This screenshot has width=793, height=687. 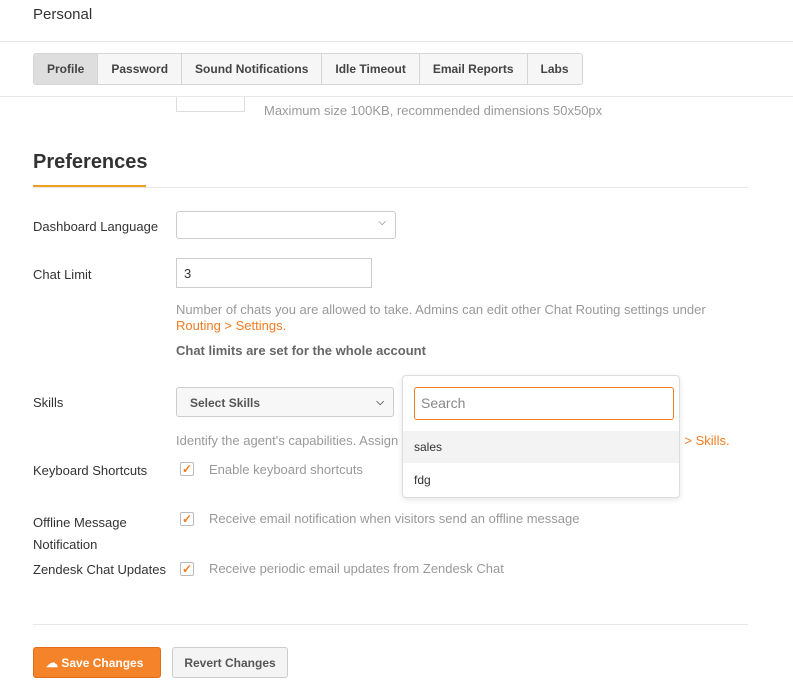 What do you see at coordinates (472, 69) in the screenshot?
I see `tab-email-reports: Email Reports` at bounding box center [472, 69].